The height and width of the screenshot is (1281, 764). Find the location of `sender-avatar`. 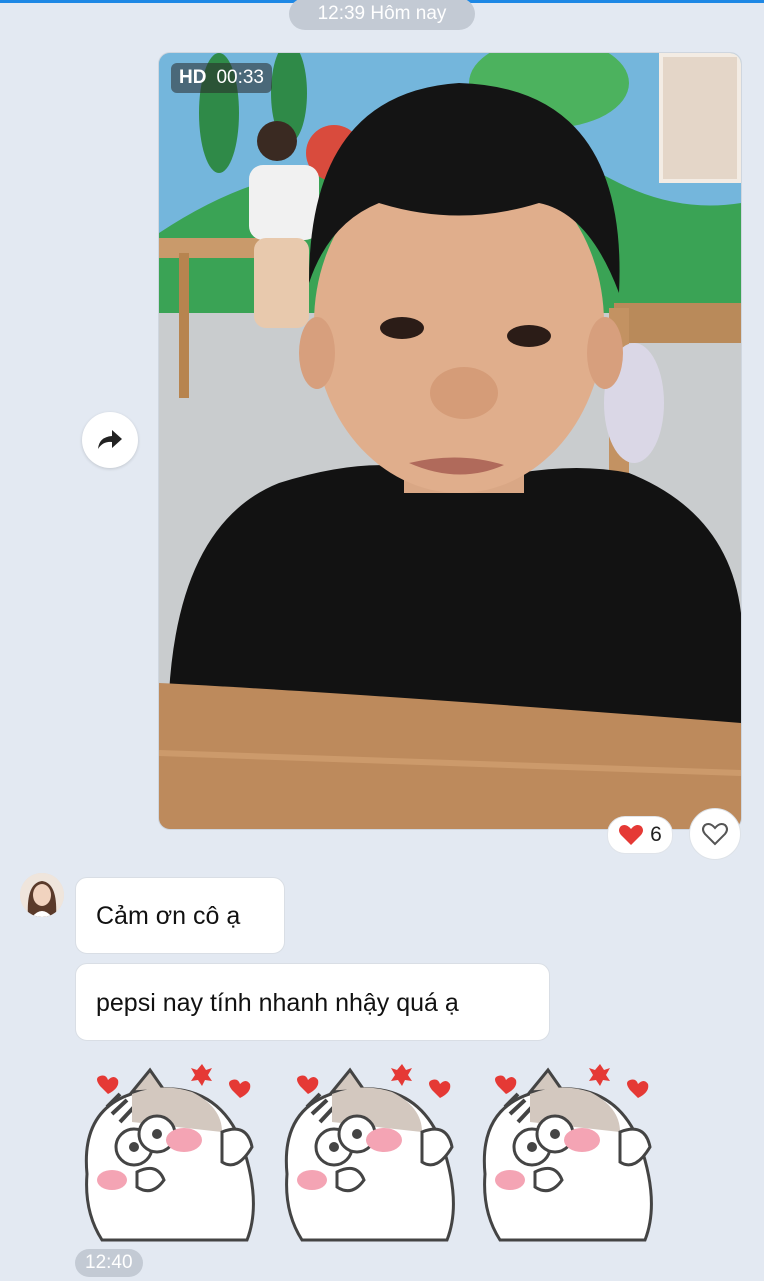

sender-avatar is located at coordinates (42, 895).